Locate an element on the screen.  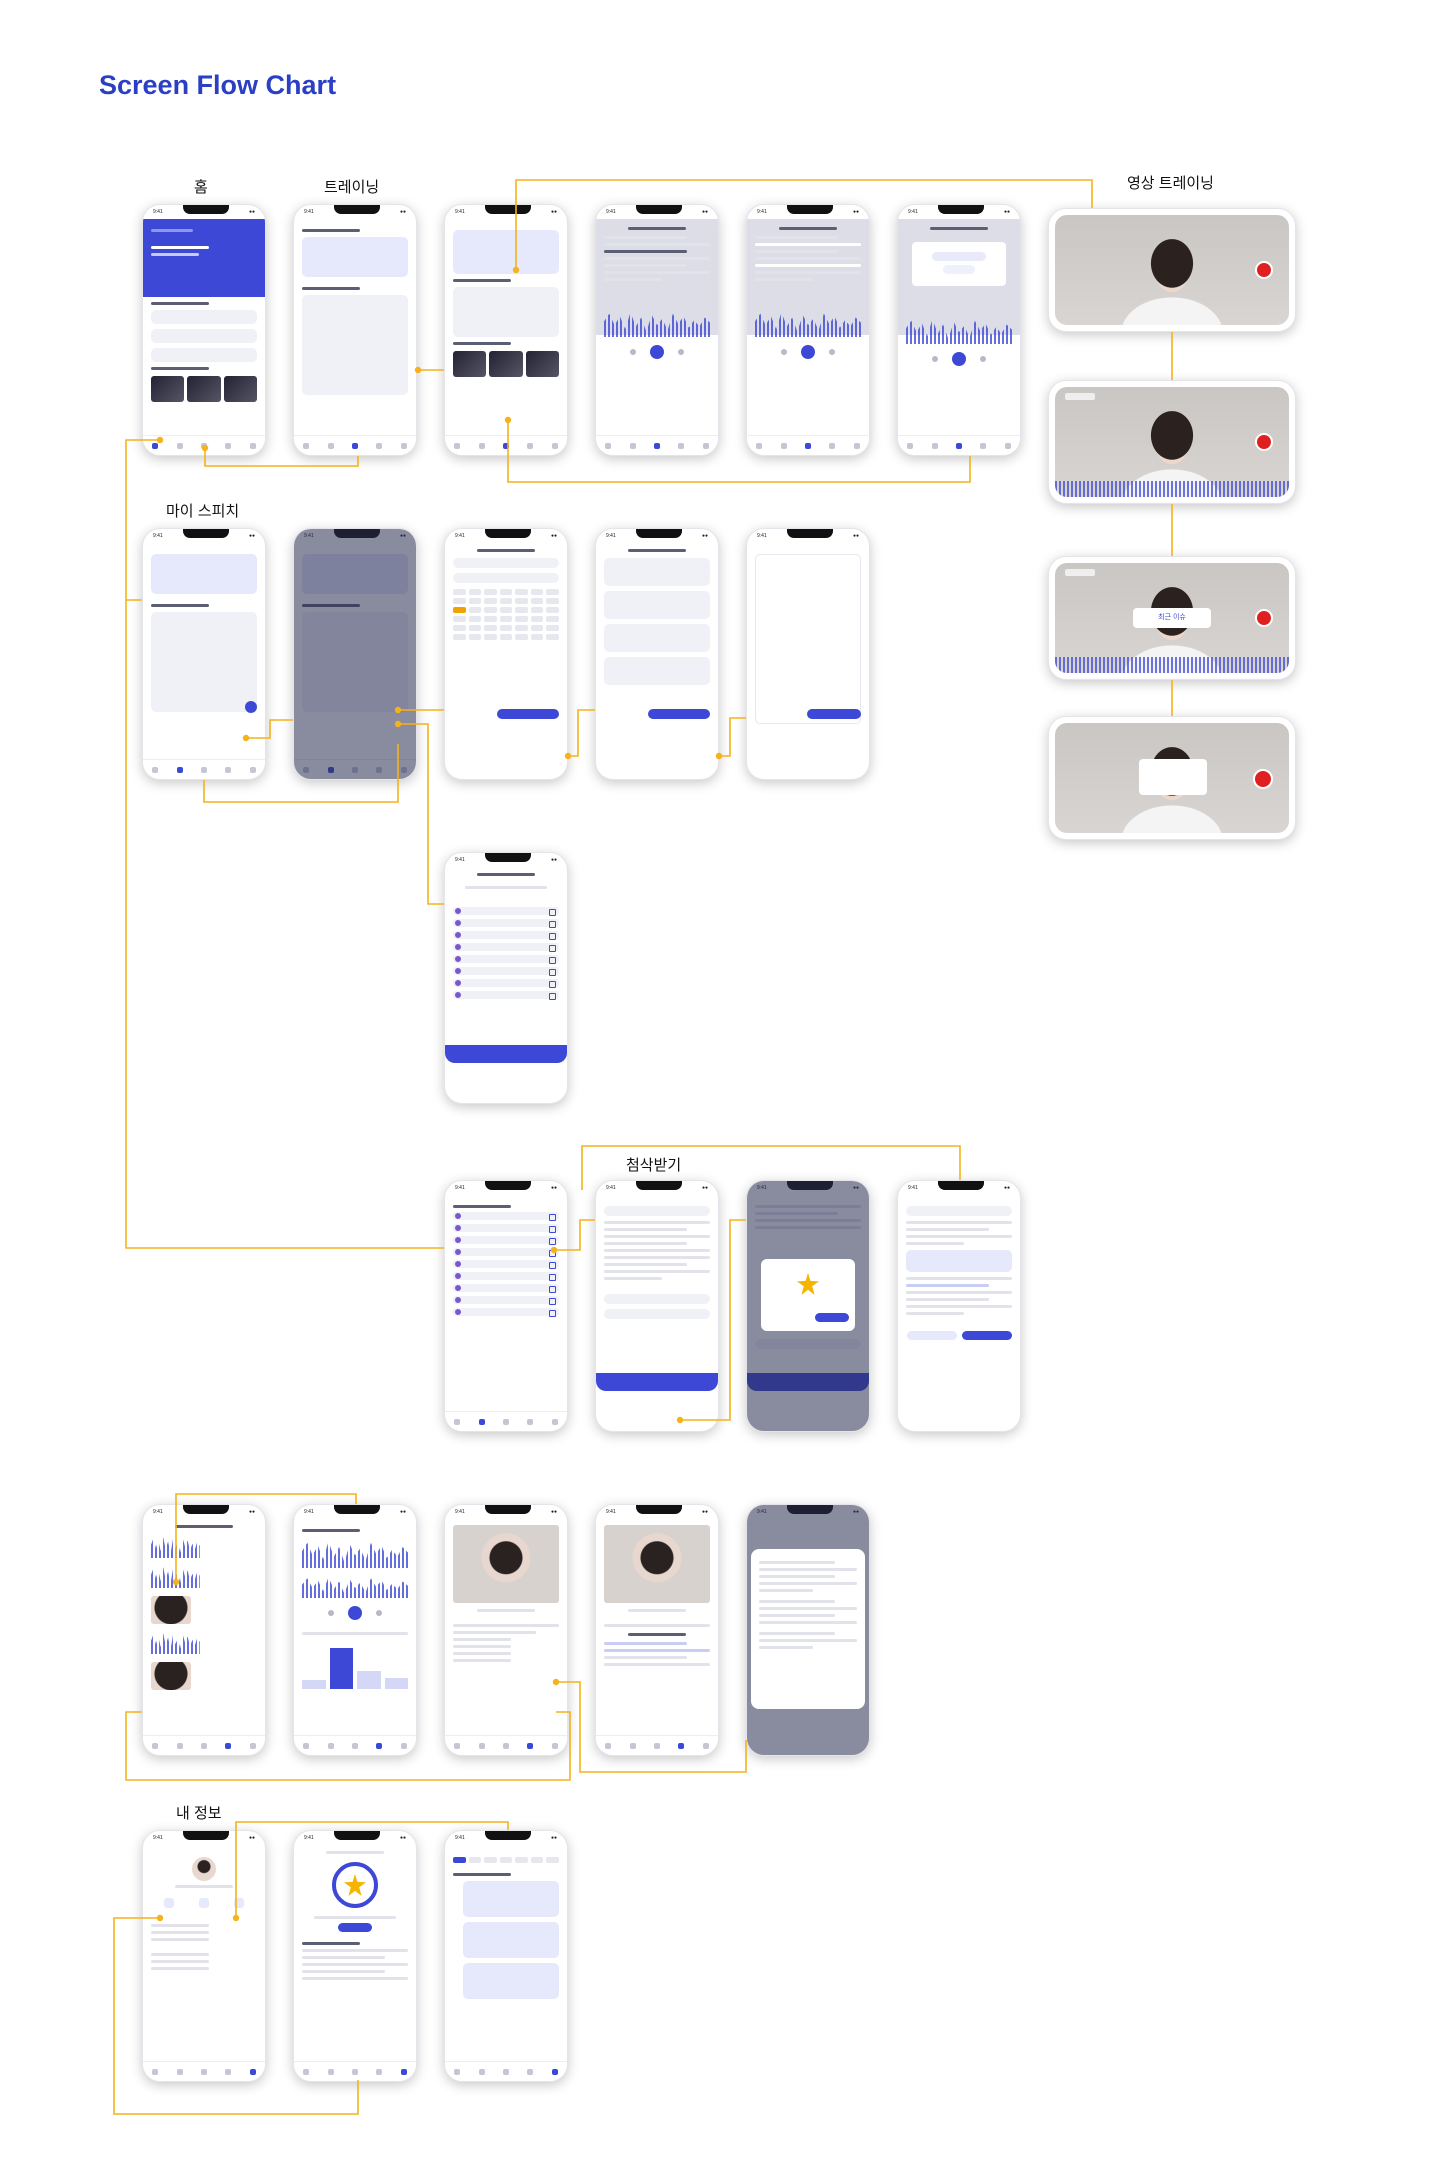
screen-speech-script-input: 9:41 ●● is located at coordinates (808, 654).